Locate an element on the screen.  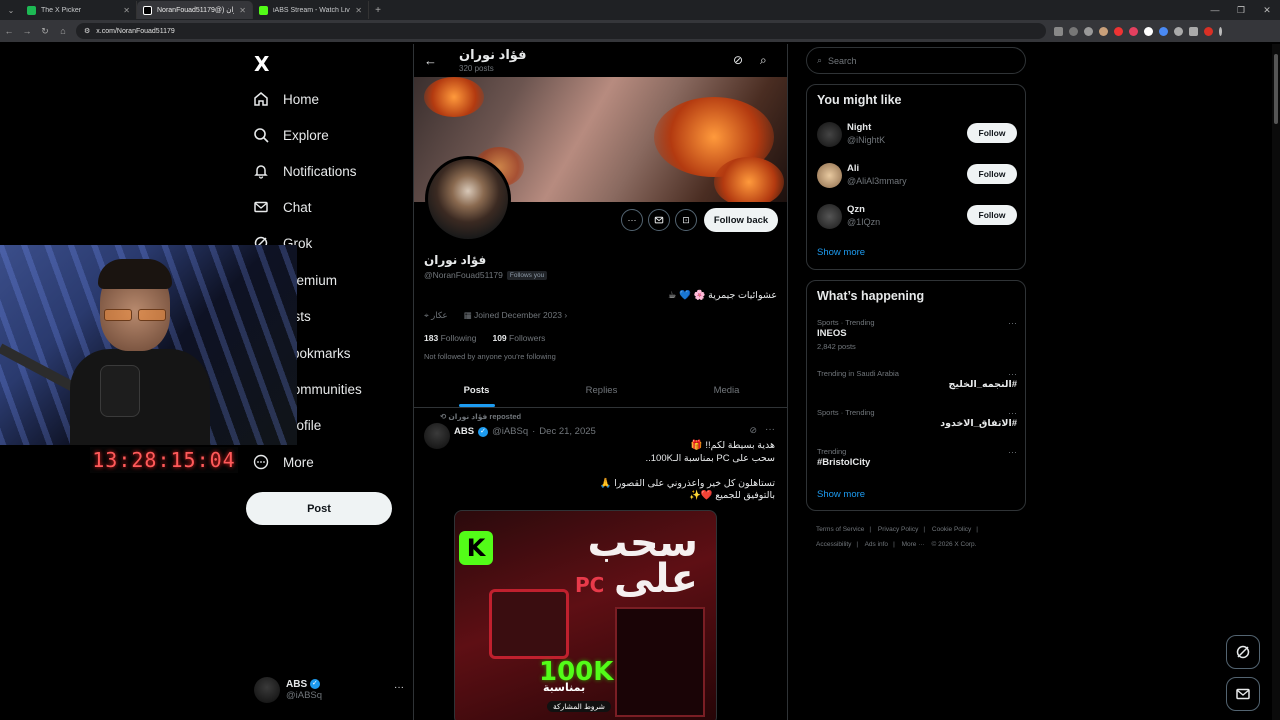
nav-explore: Explore is located at coordinates (290, 135).